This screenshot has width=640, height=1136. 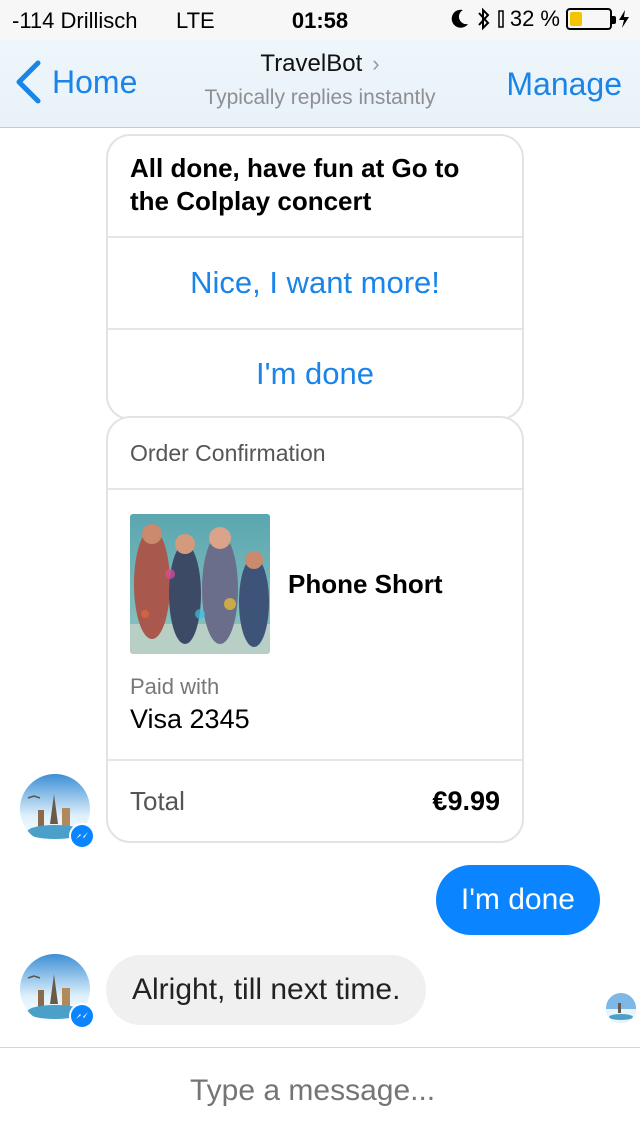 What do you see at coordinates (484, 19) in the screenshot?
I see `bluetooth-icon` at bounding box center [484, 19].